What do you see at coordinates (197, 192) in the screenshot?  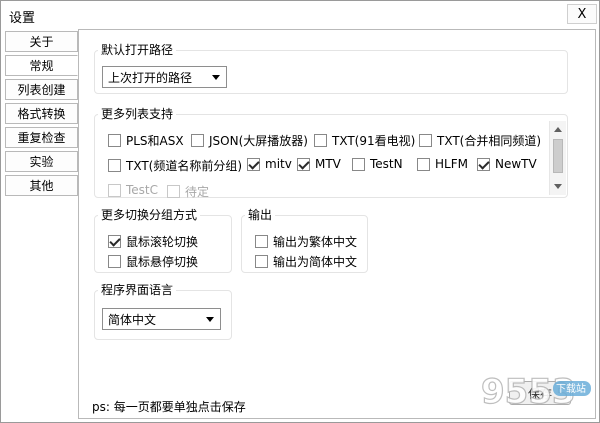 I see `checkbox-label: 待定` at bounding box center [197, 192].